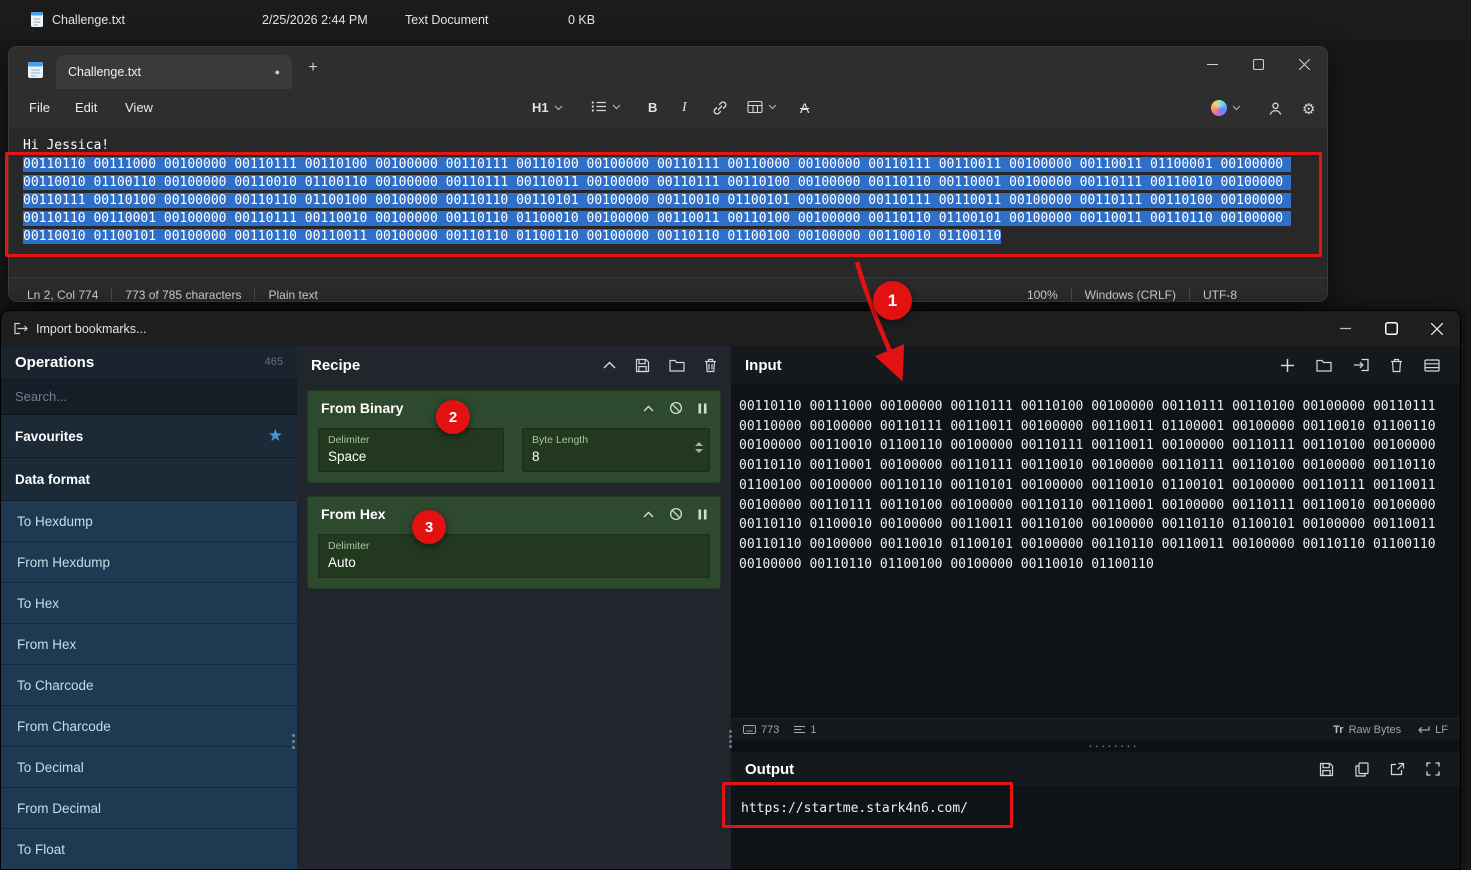  I want to click on copilot-button, so click(1226, 108).